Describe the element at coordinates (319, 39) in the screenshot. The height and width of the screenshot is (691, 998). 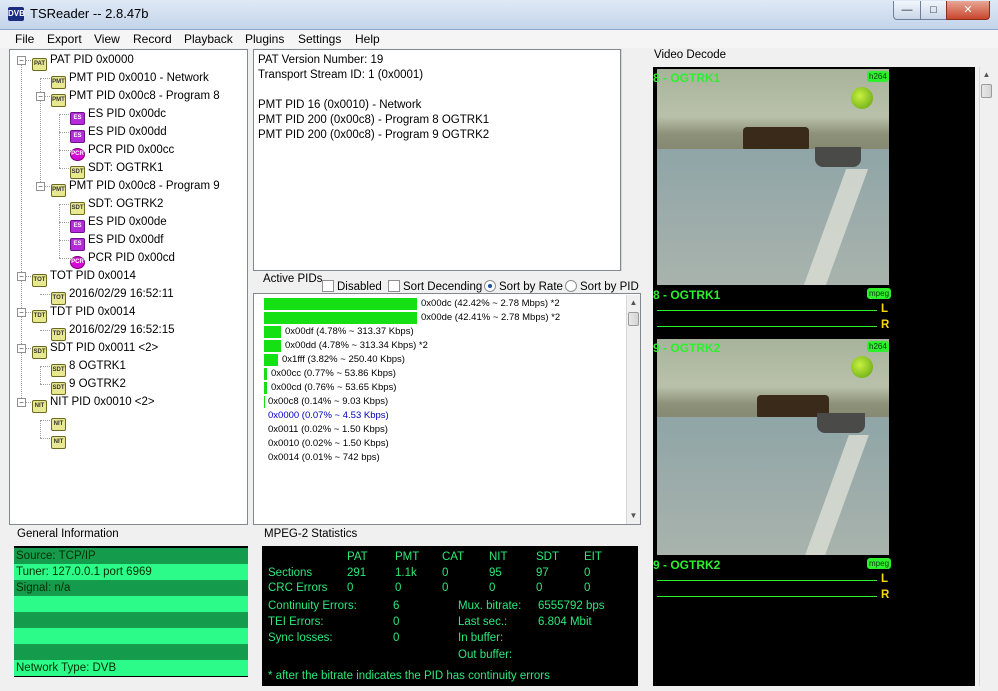
I see `menu-settings: Settings` at that location.